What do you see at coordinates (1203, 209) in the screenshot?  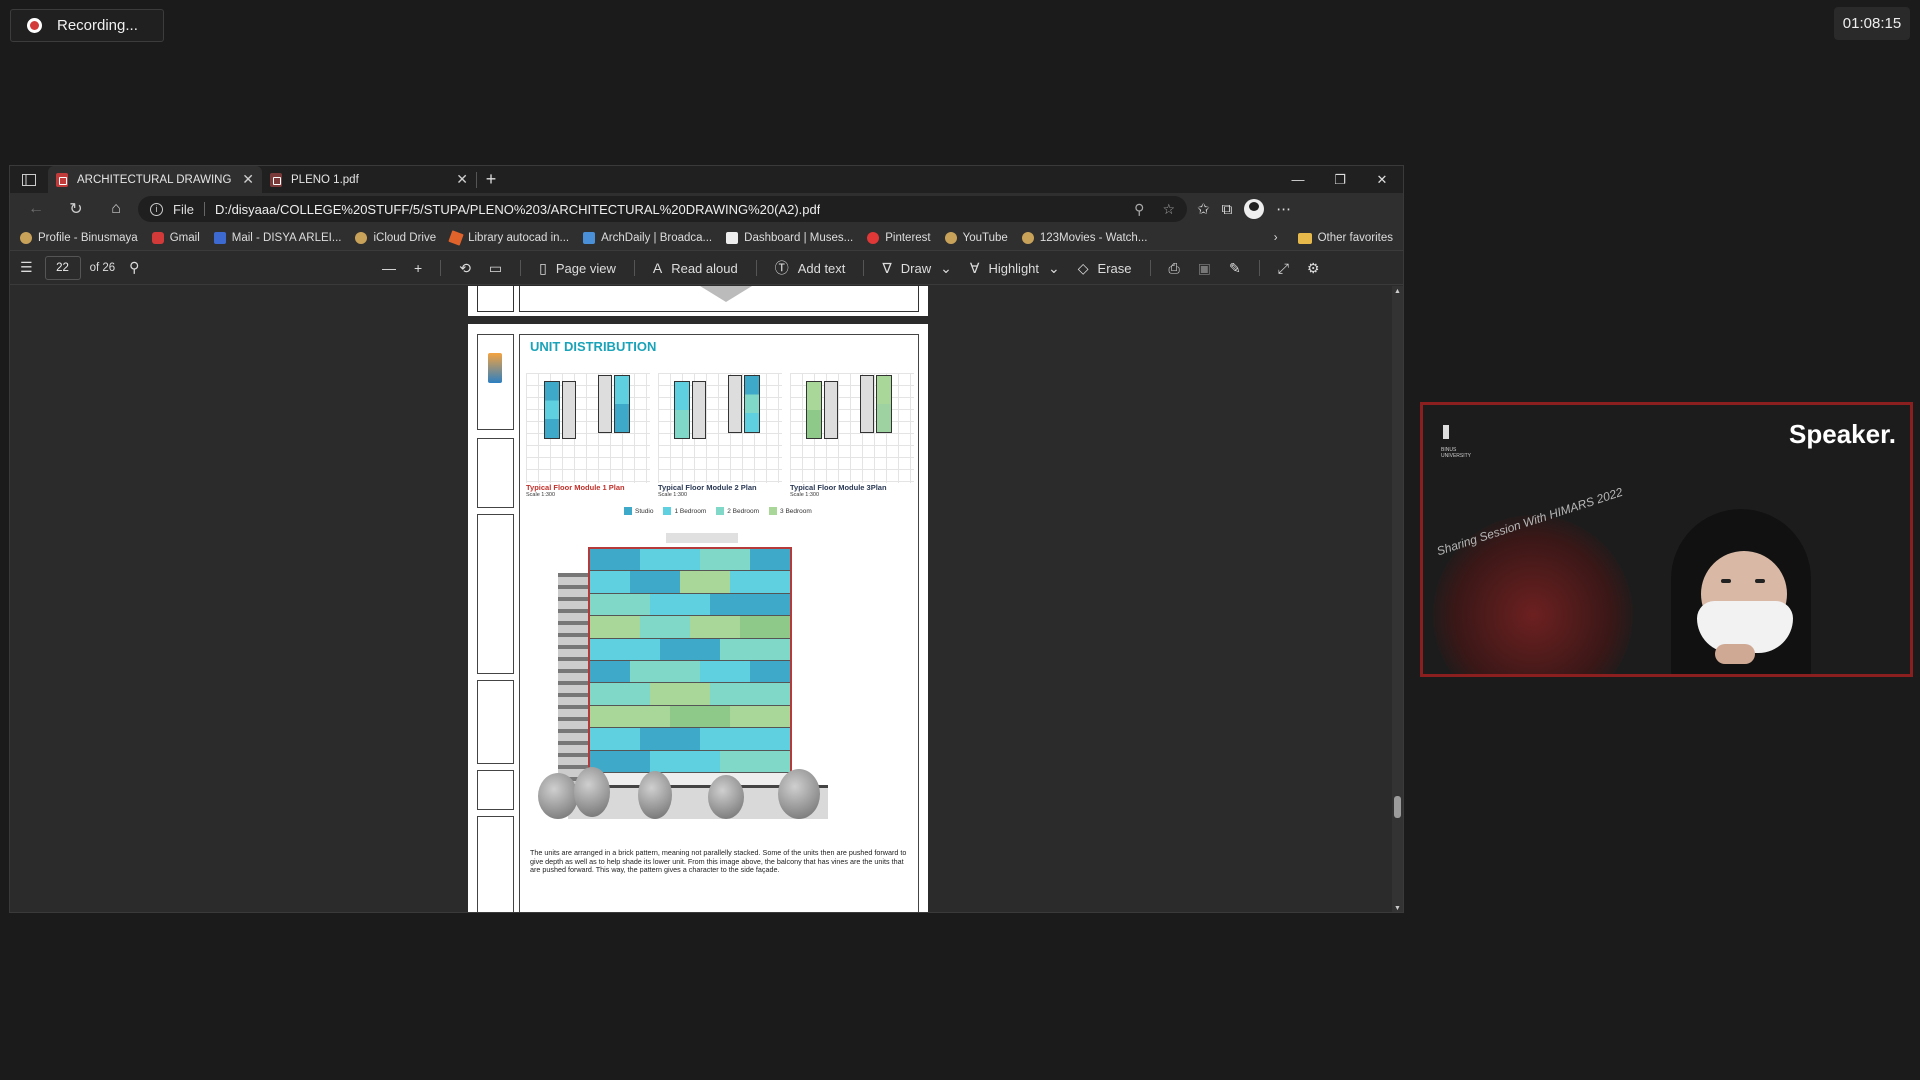 I see `favorites-icon: ✩` at bounding box center [1203, 209].